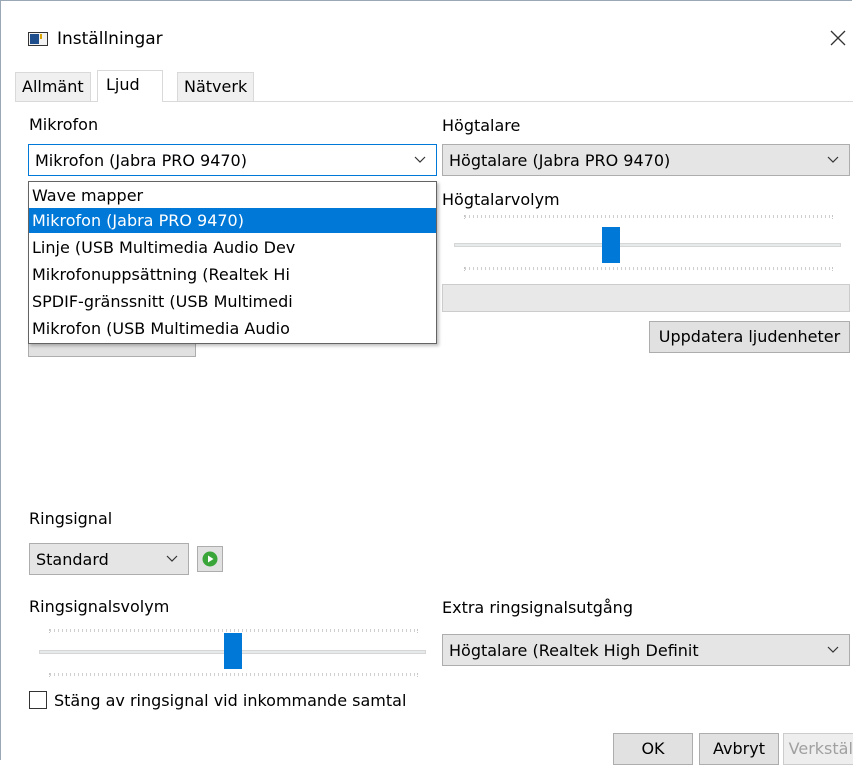  What do you see at coordinates (141, 160) in the screenshot?
I see `microphone-selected-value: Mikrofon (Jabra PRO 9470)` at bounding box center [141, 160].